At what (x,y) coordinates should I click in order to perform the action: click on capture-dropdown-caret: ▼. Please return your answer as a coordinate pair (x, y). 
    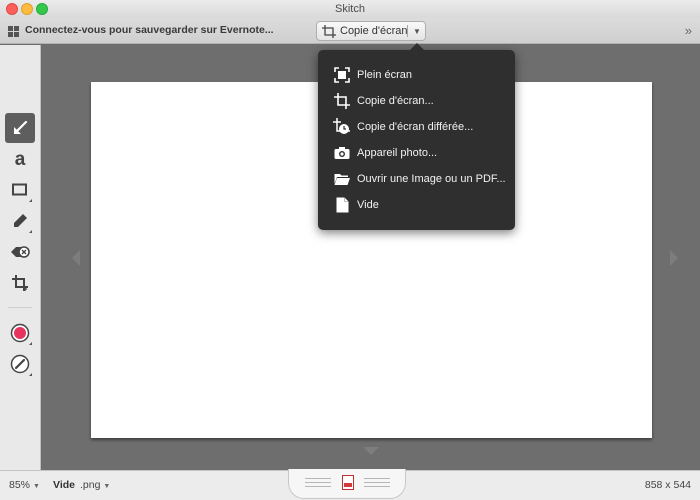
    Looking at the image, I should click on (417, 31).